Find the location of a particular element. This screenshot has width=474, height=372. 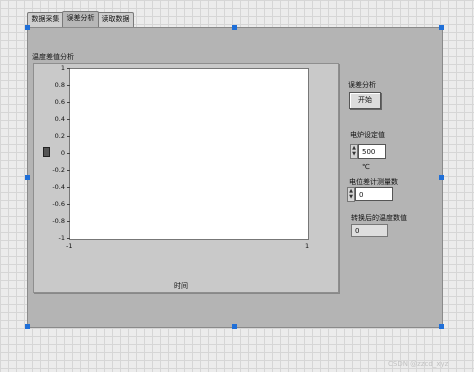

y-tick-label: -0.6 is located at coordinates (58, 204).